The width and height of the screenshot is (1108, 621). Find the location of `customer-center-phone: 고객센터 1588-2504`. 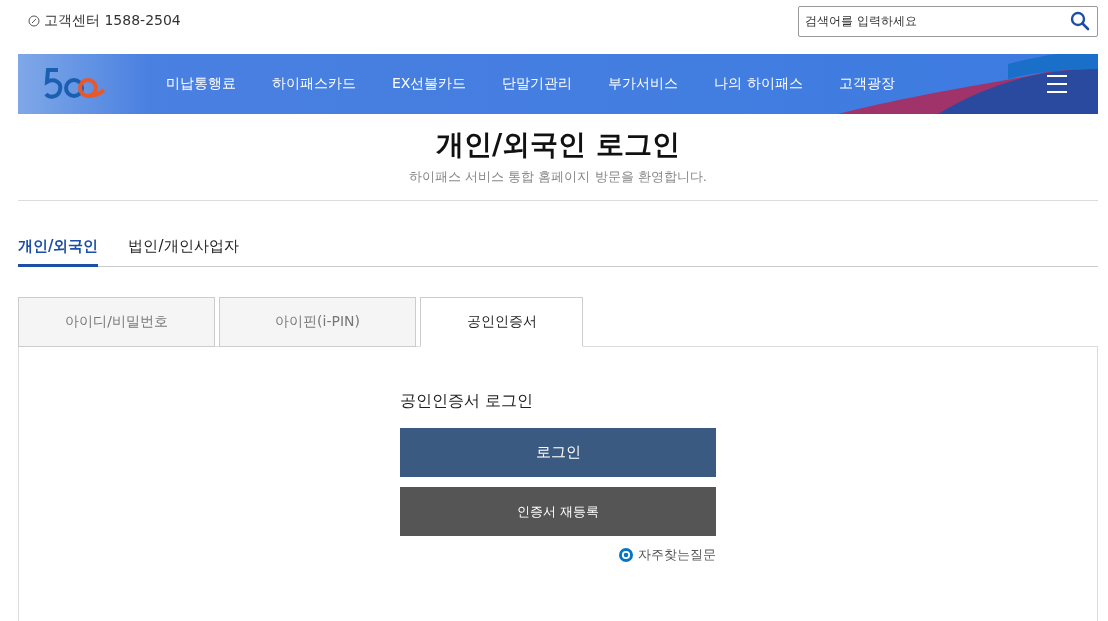

customer-center-phone: 고객센터 1588-2504 is located at coordinates (112, 21).